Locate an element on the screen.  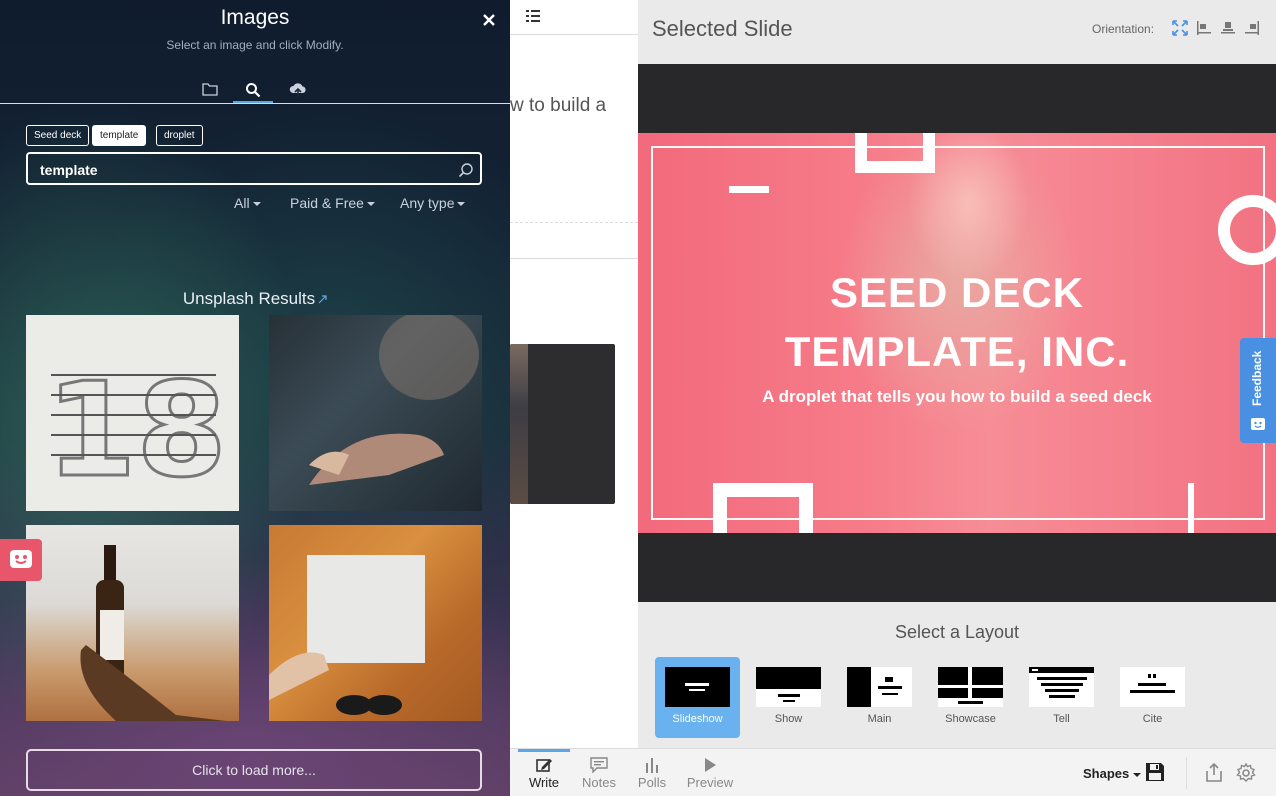
slide-title-line: TEMPLATE, INC. is located at coordinates (957, 351).